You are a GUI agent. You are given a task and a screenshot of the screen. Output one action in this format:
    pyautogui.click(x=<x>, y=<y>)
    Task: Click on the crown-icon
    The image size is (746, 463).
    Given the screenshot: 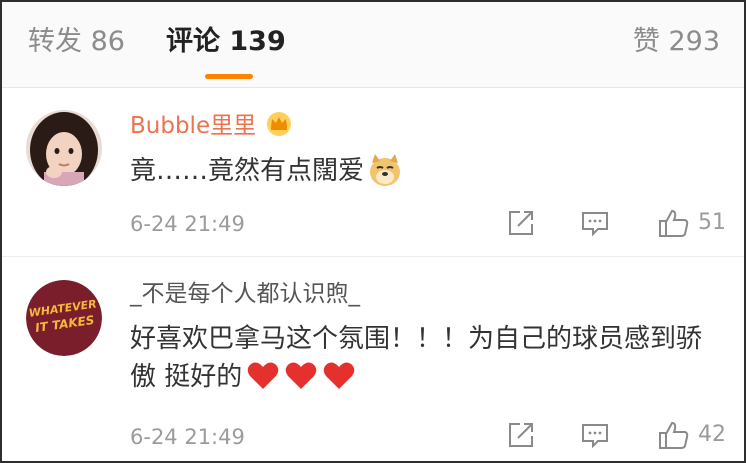 What is the action you would take?
    pyautogui.click(x=279, y=123)
    